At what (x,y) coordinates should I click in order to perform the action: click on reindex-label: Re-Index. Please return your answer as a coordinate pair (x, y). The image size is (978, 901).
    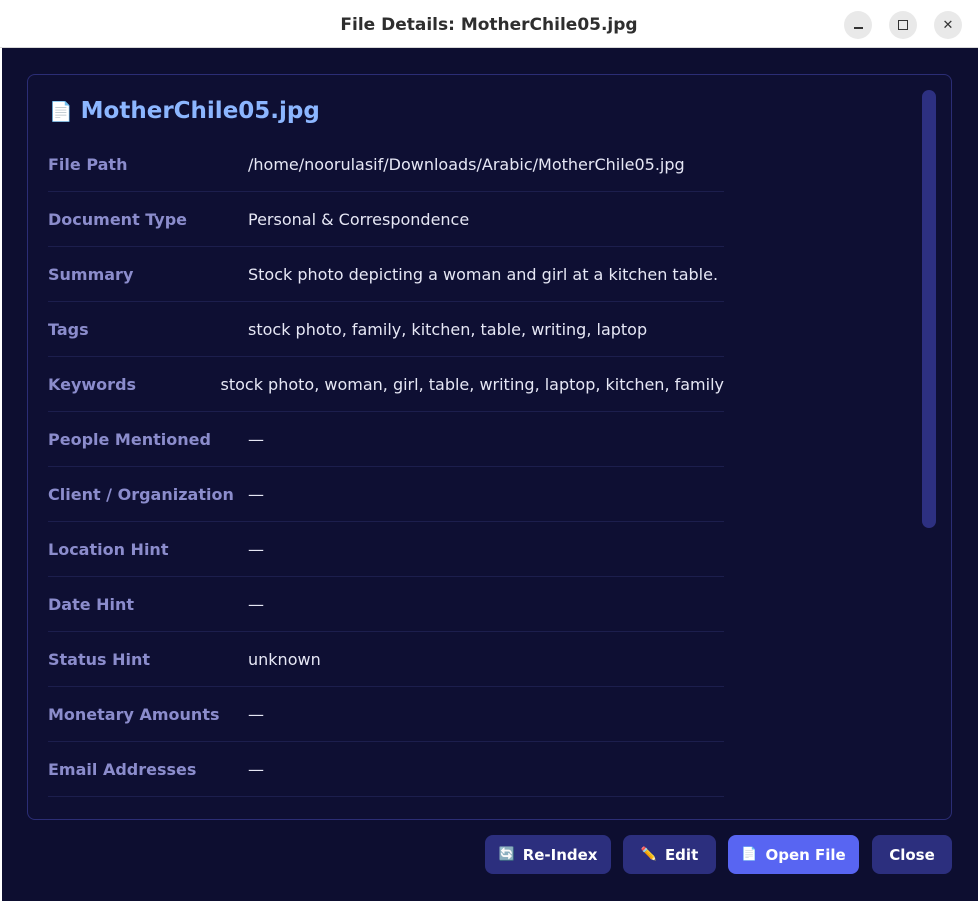
    Looking at the image, I should click on (560, 854).